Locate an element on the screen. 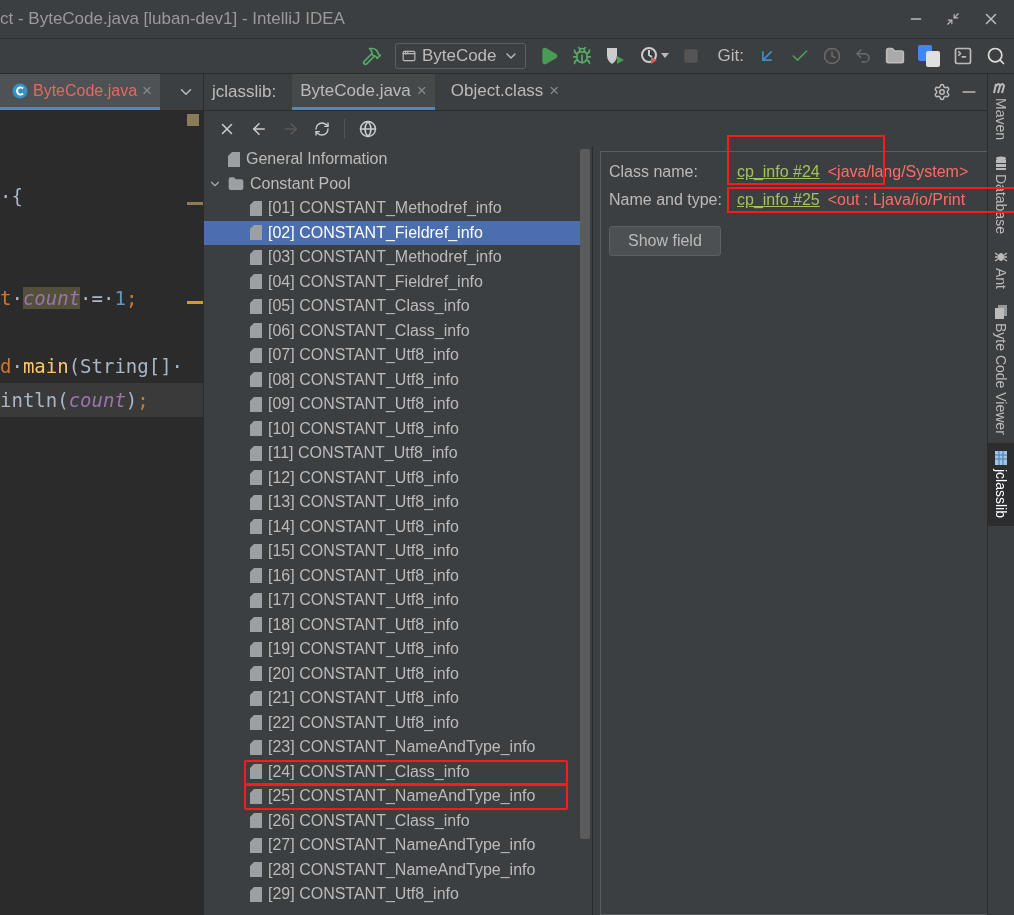 The image size is (1014, 915). tree-label: [15] CONSTANT_Utf8_info is located at coordinates (363, 551).